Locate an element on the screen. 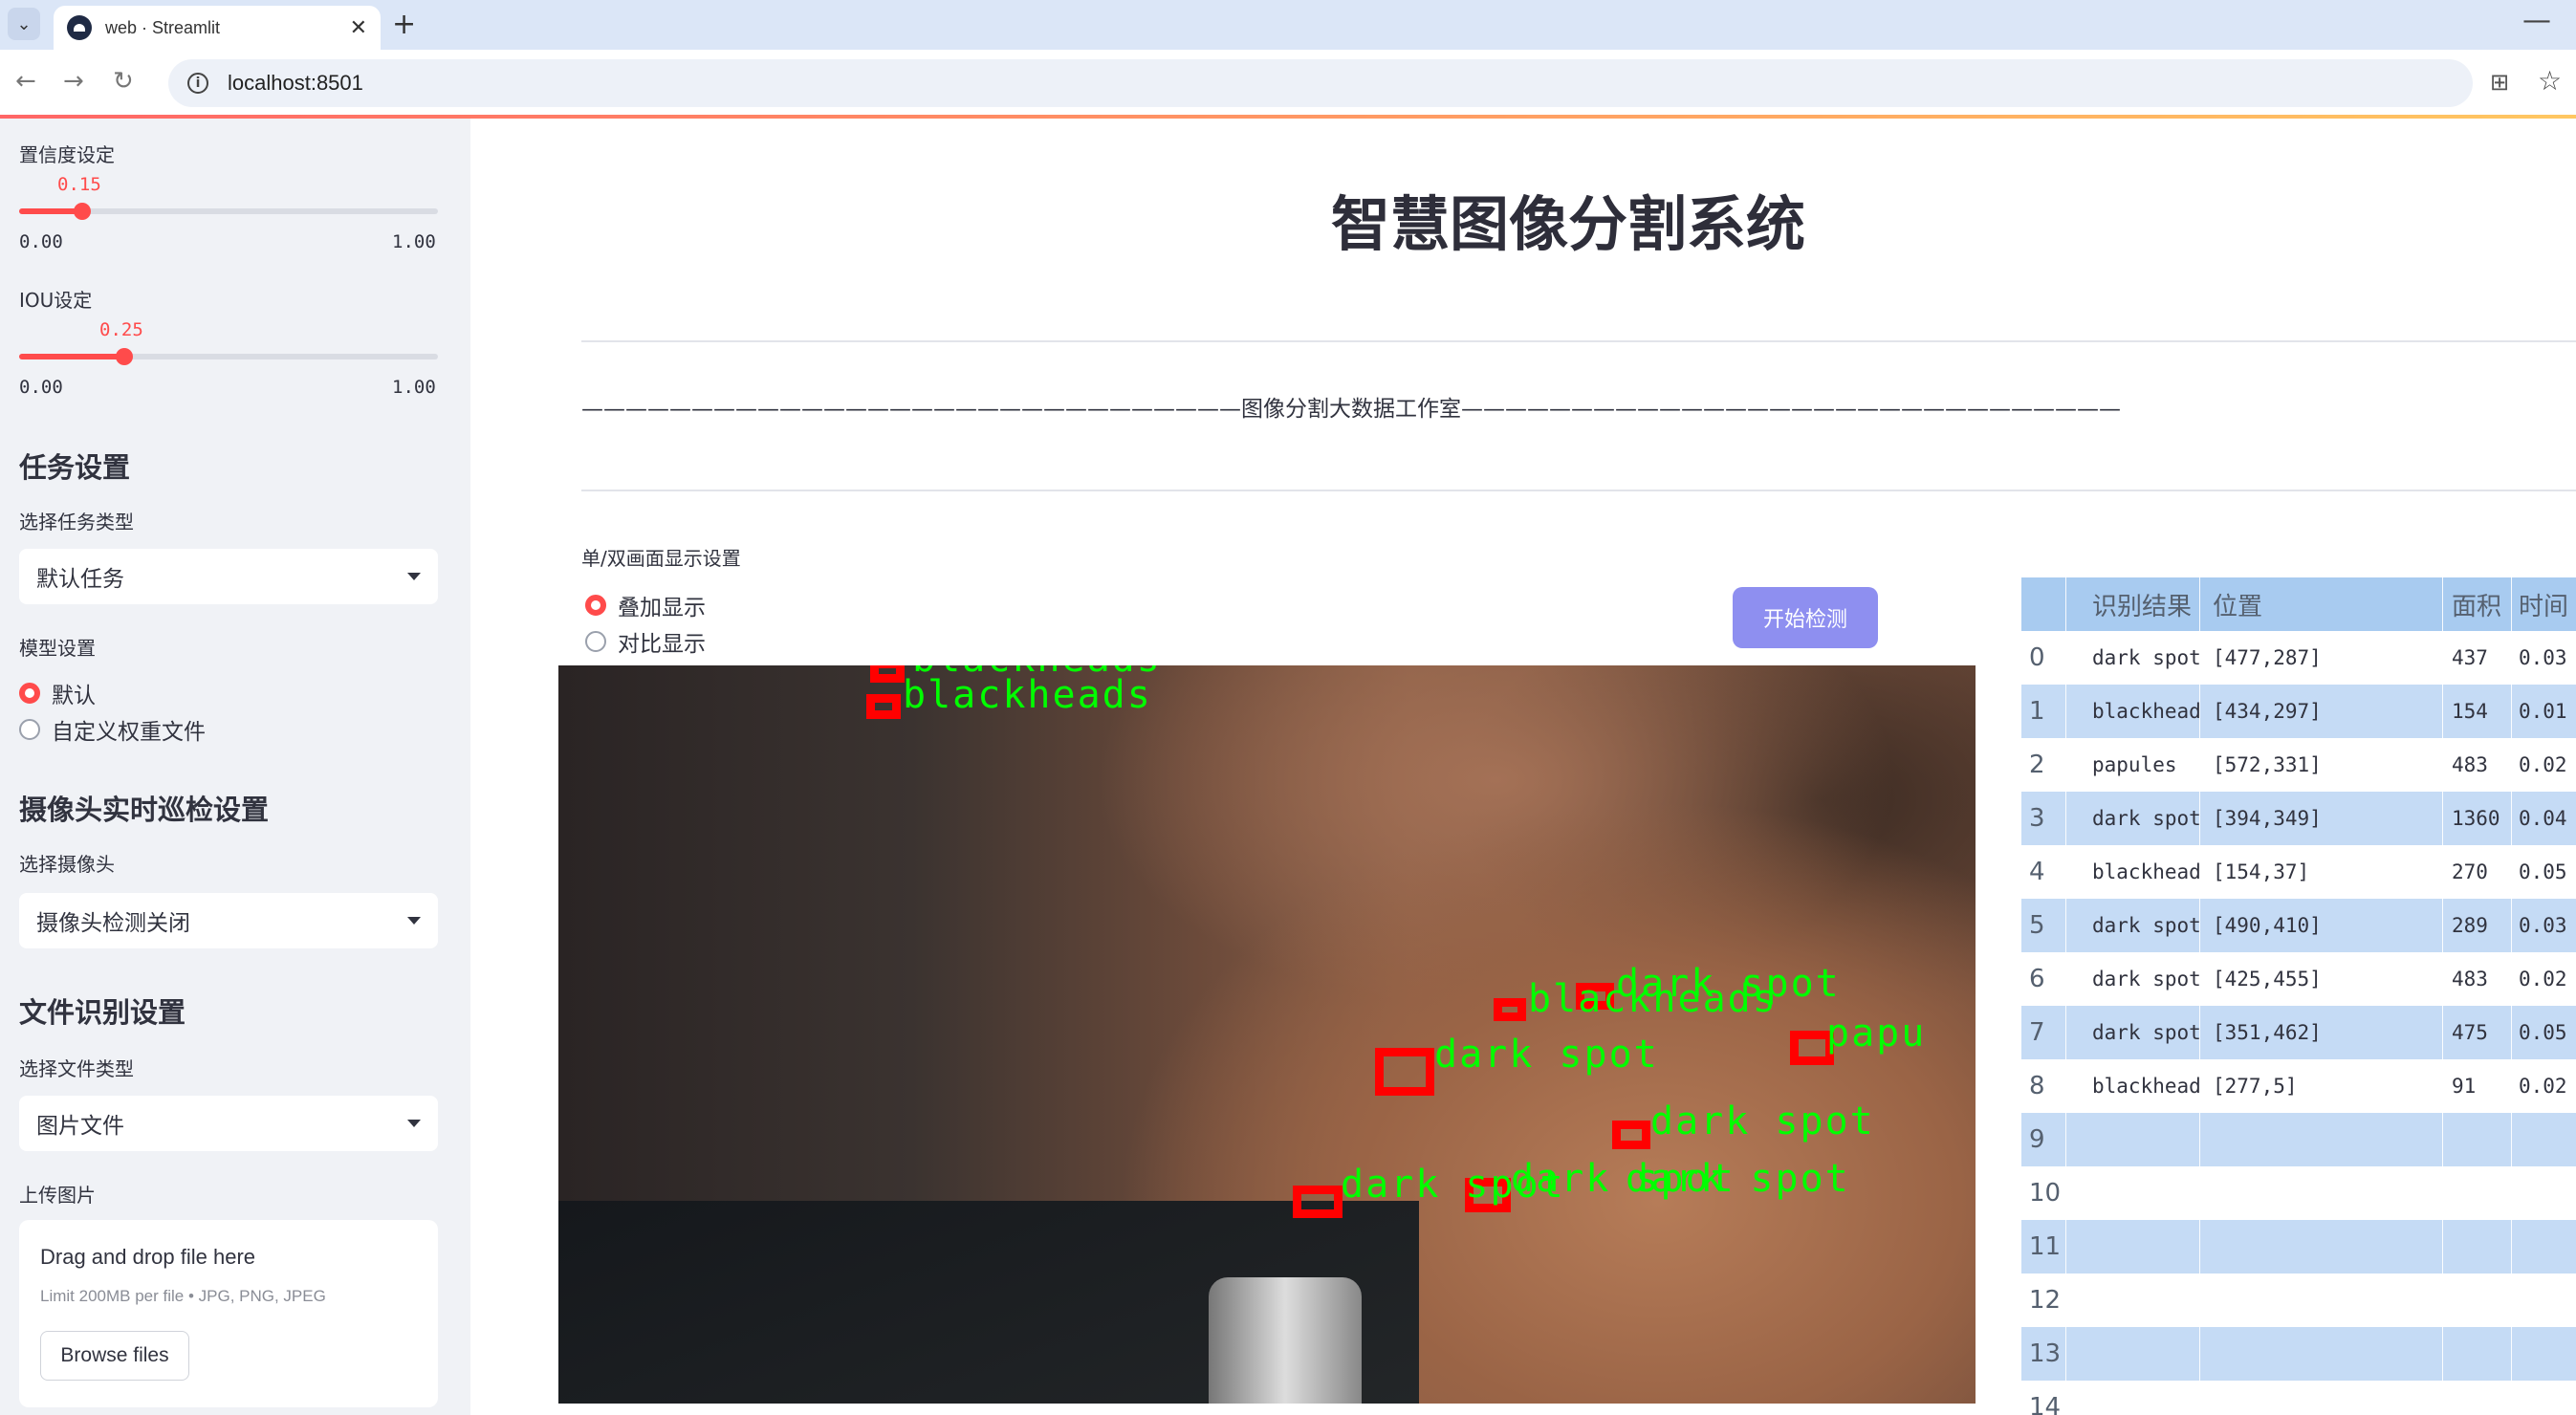 The height and width of the screenshot is (1415, 2576). table-row: 9 is located at coordinates (2298, 1139).